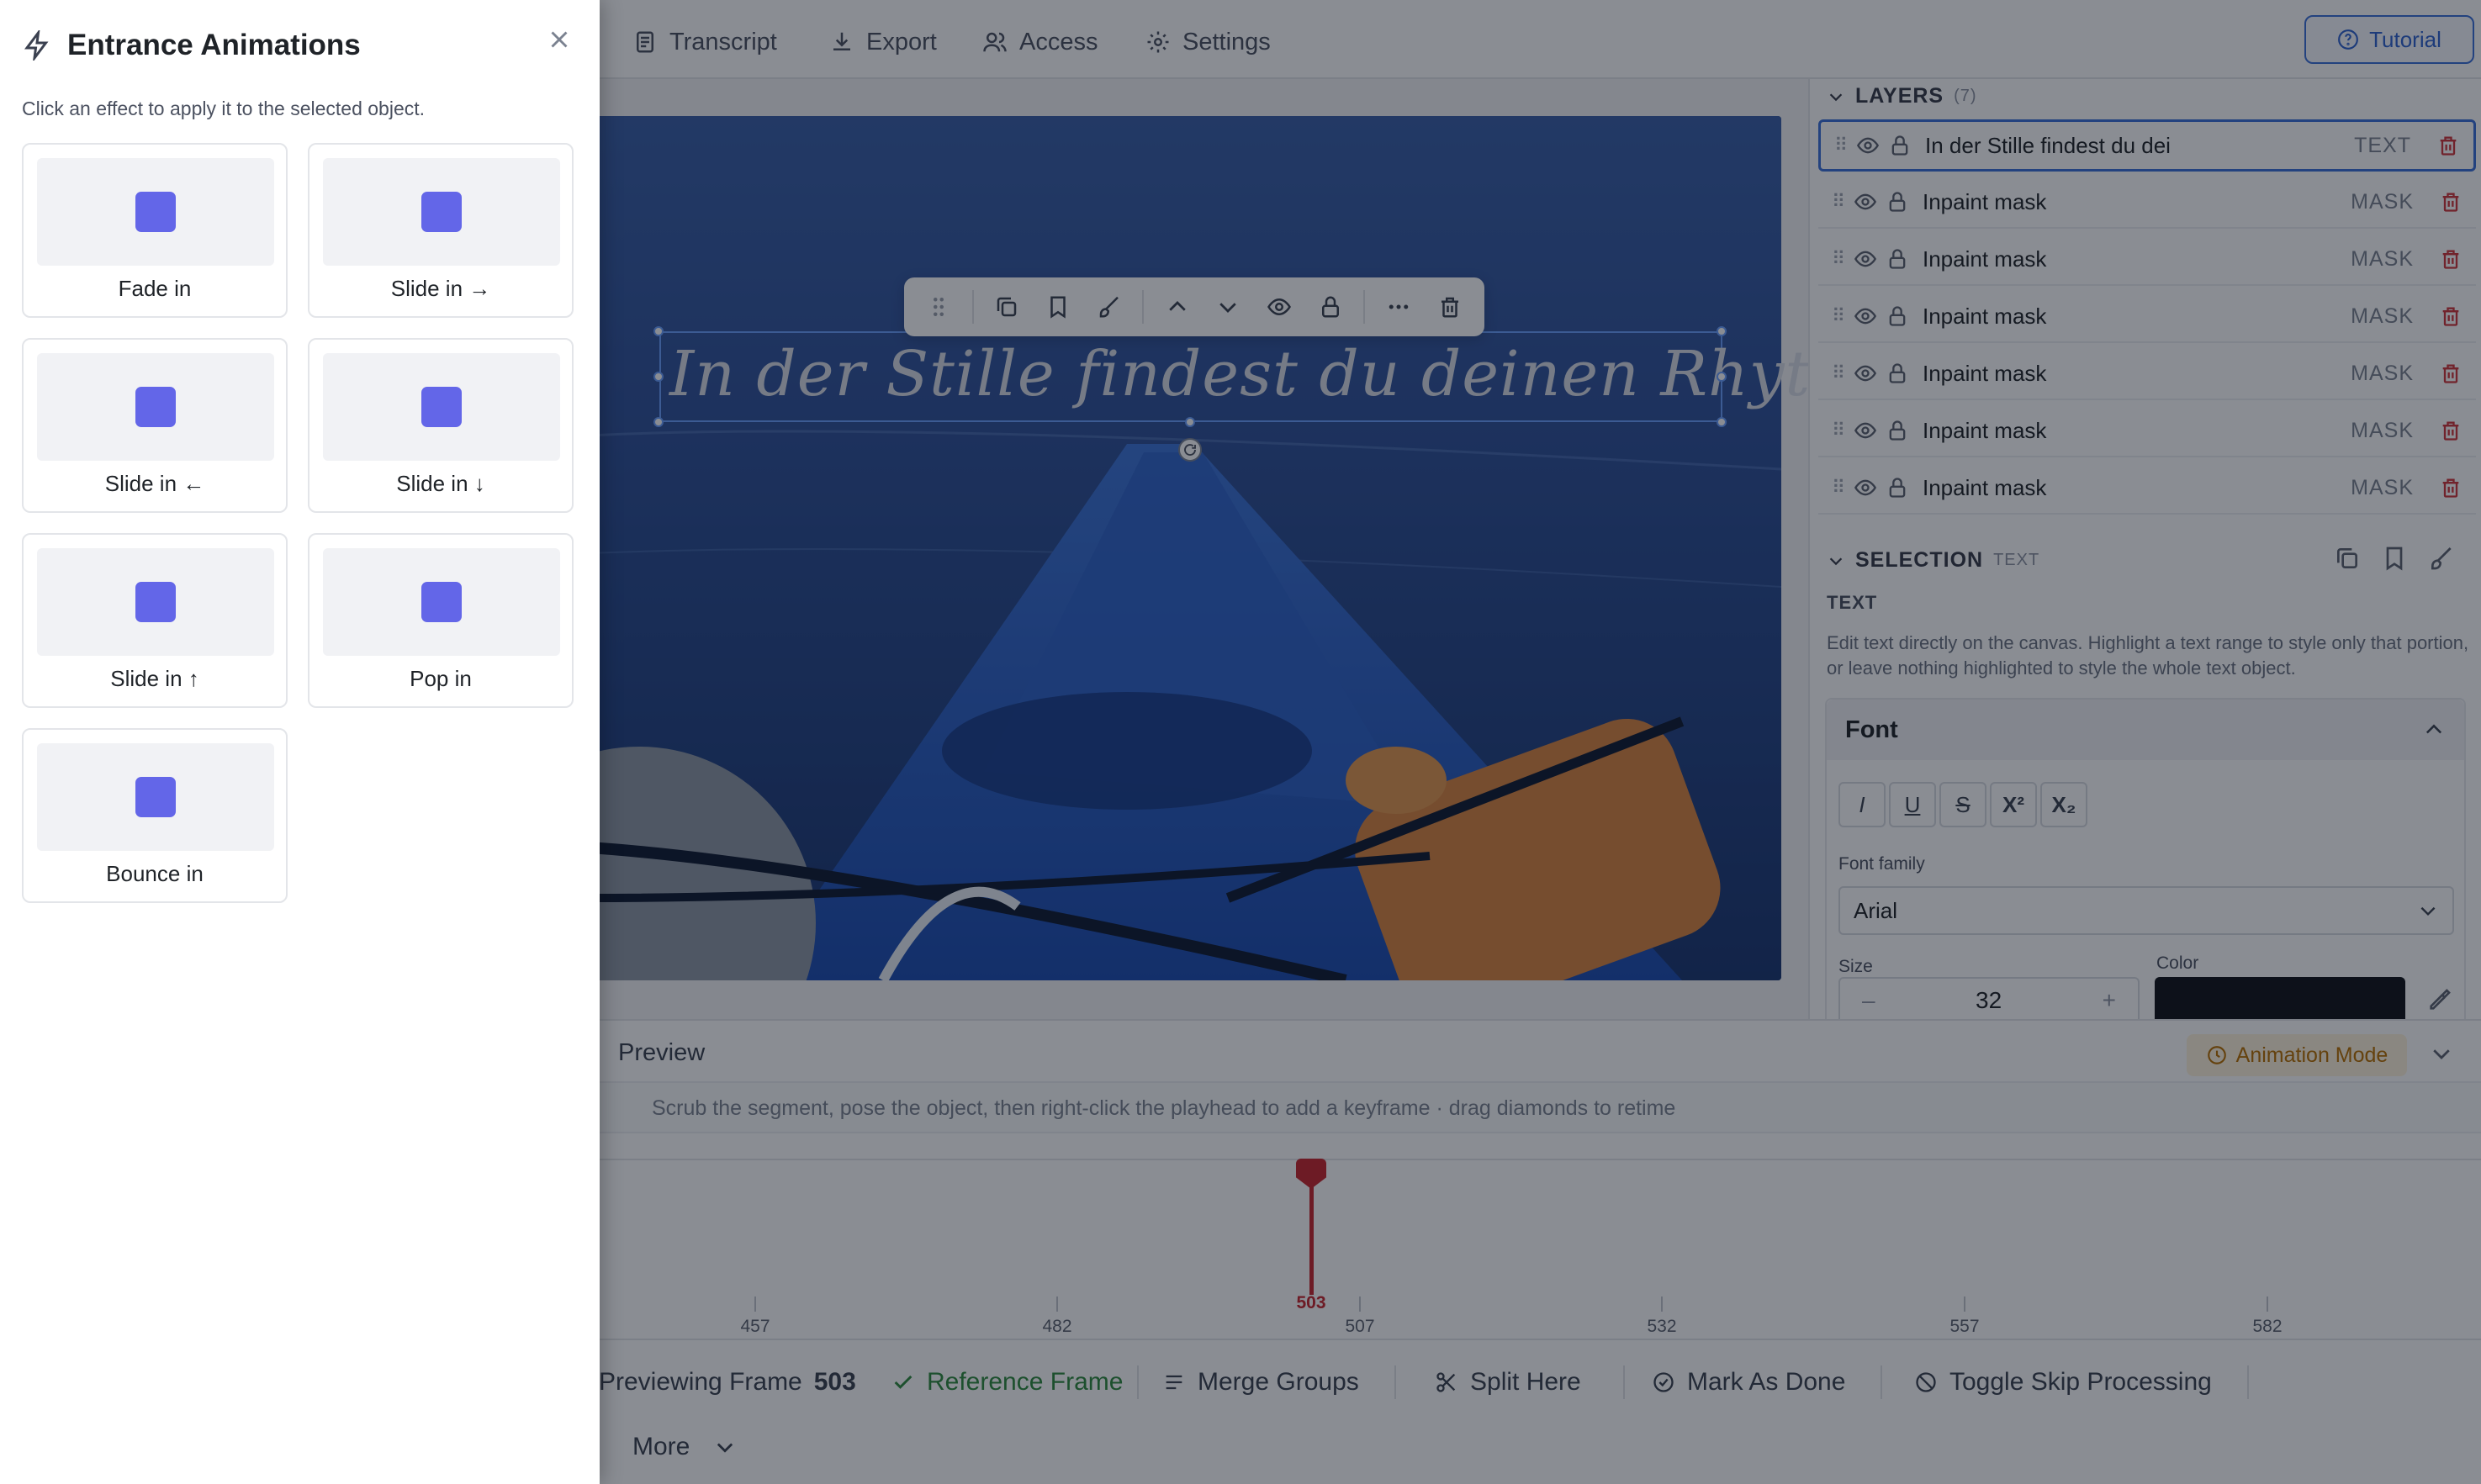 The width and height of the screenshot is (2481, 1484). I want to click on effect-card: Fade in, so click(155, 231).